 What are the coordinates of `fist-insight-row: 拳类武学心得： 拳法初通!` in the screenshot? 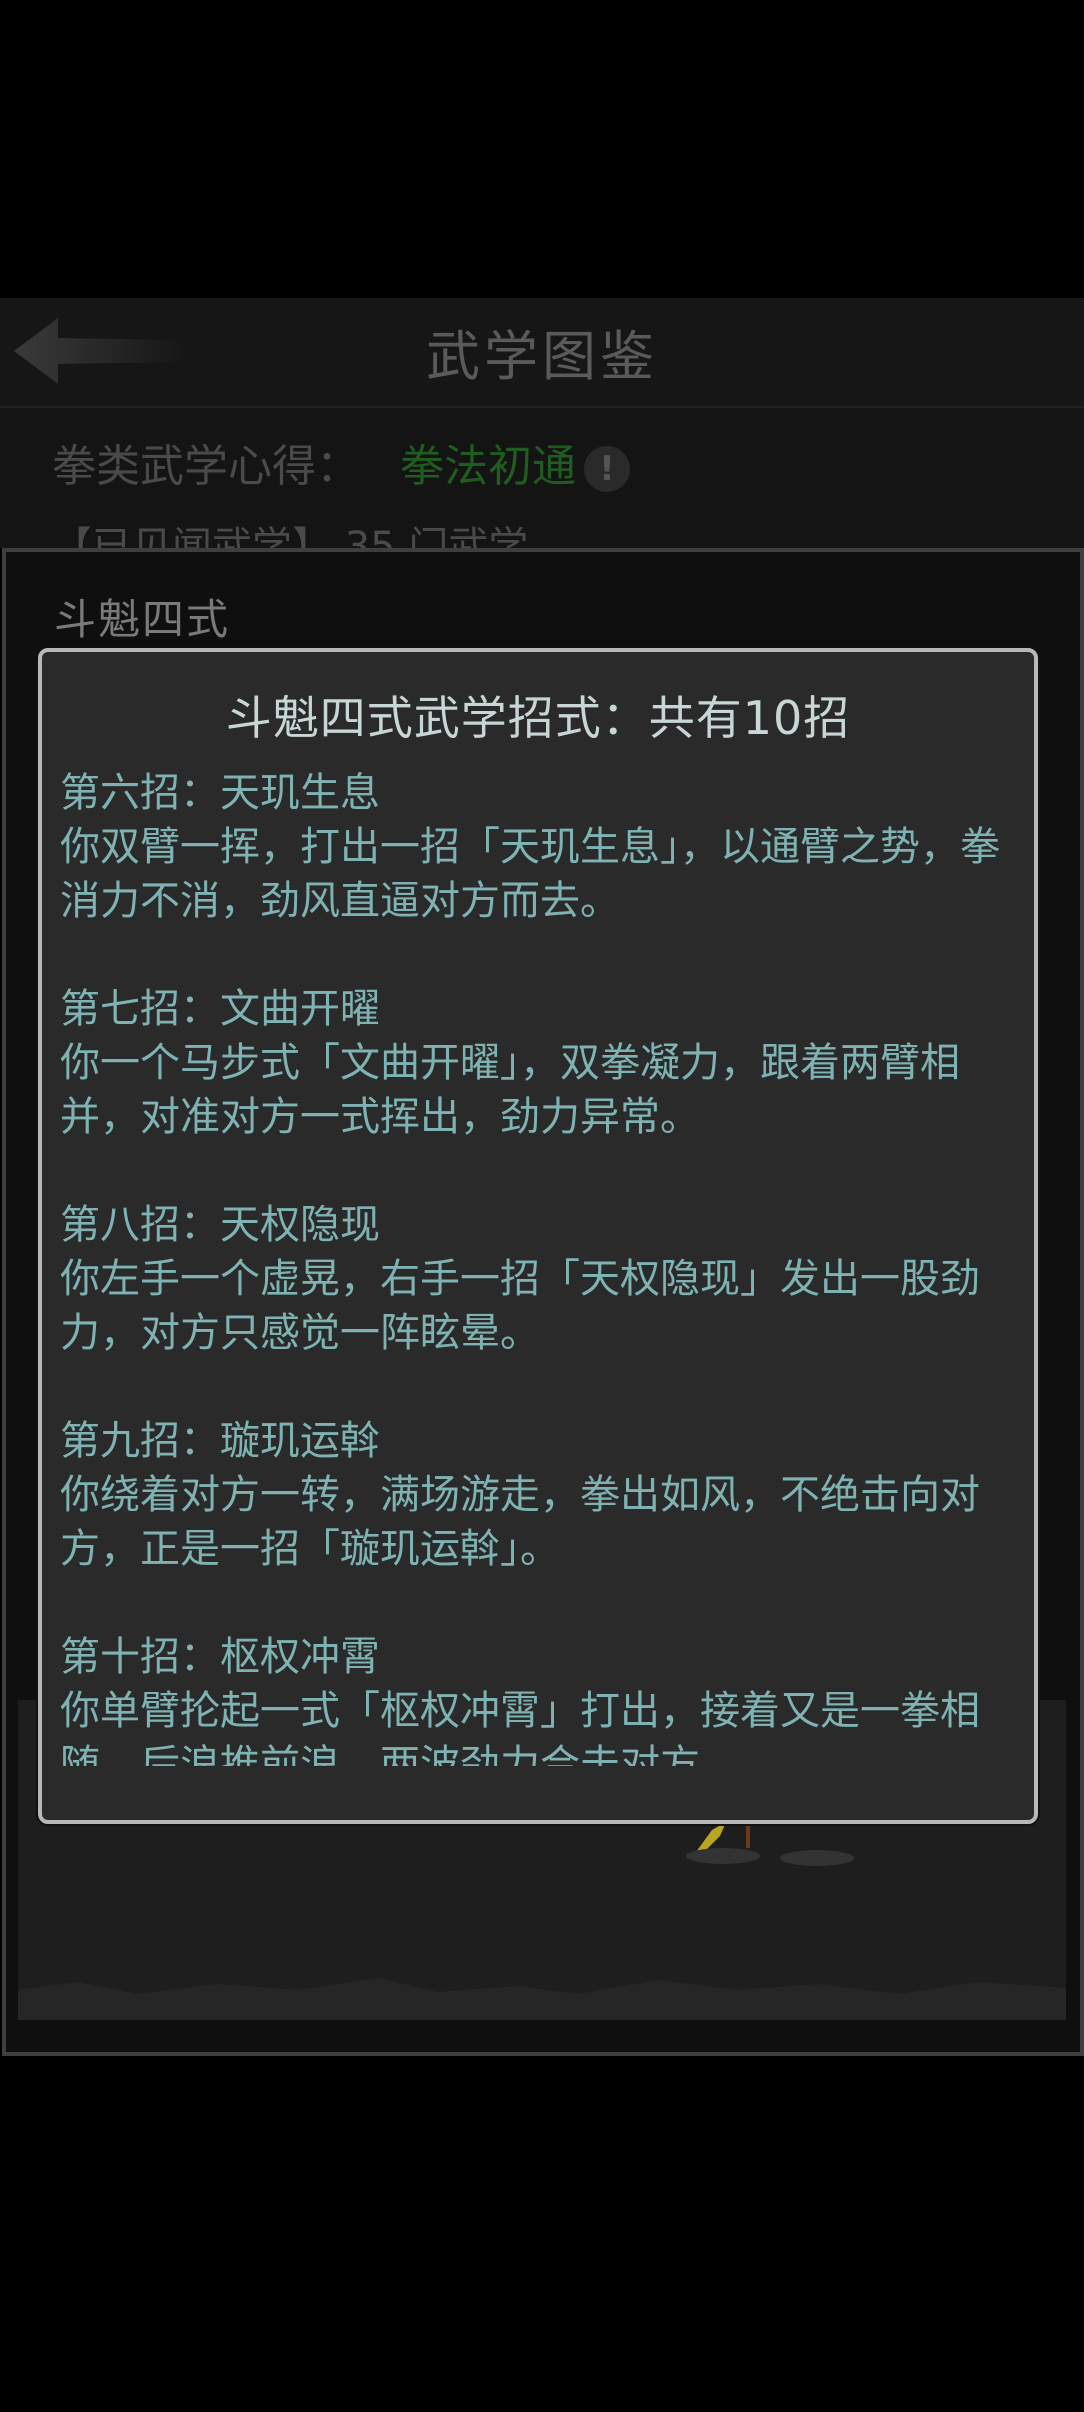 It's located at (341, 462).